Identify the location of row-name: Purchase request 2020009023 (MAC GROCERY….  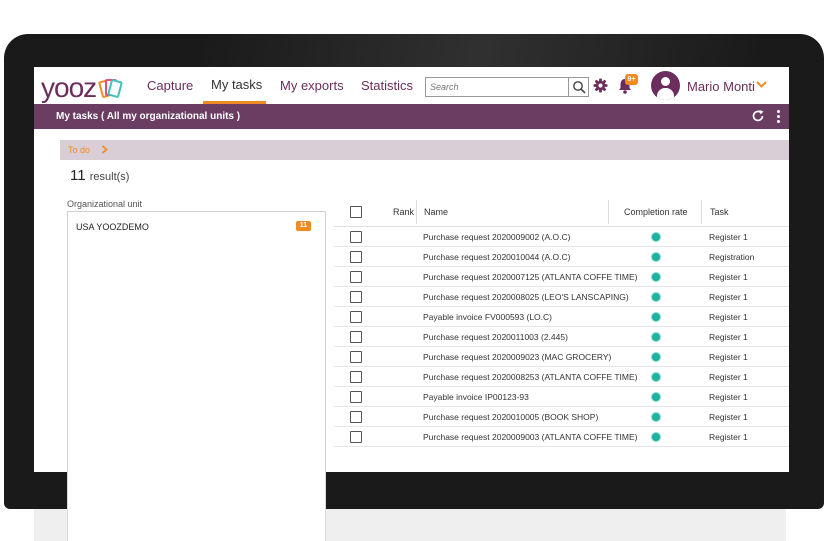
(517, 357).